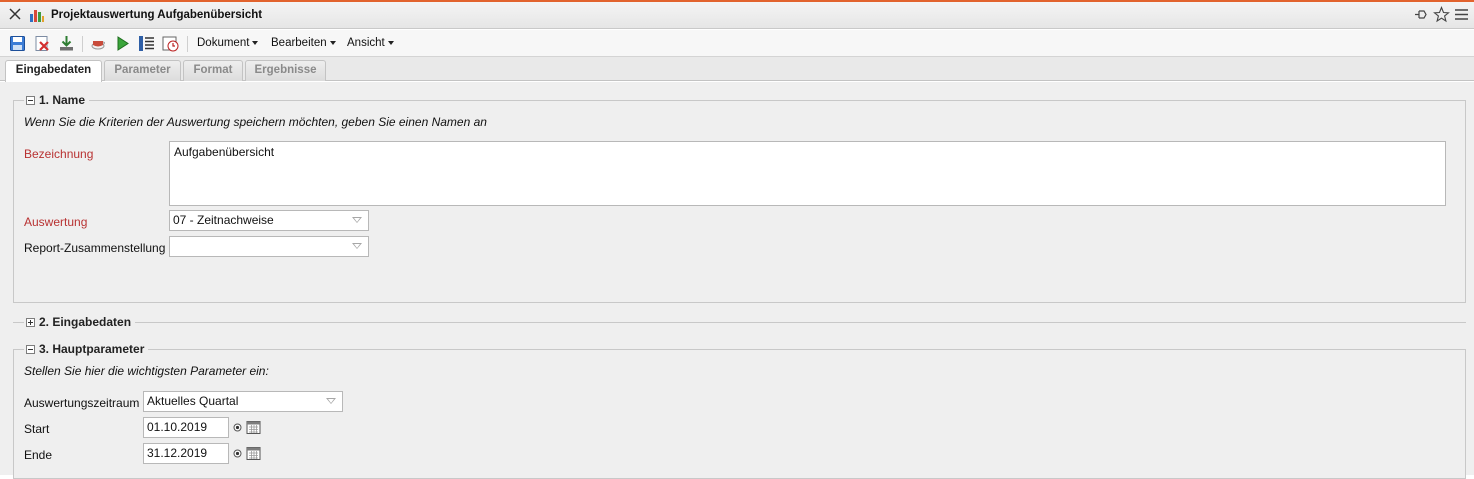  I want to click on schedule-icon, so click(170, 43).